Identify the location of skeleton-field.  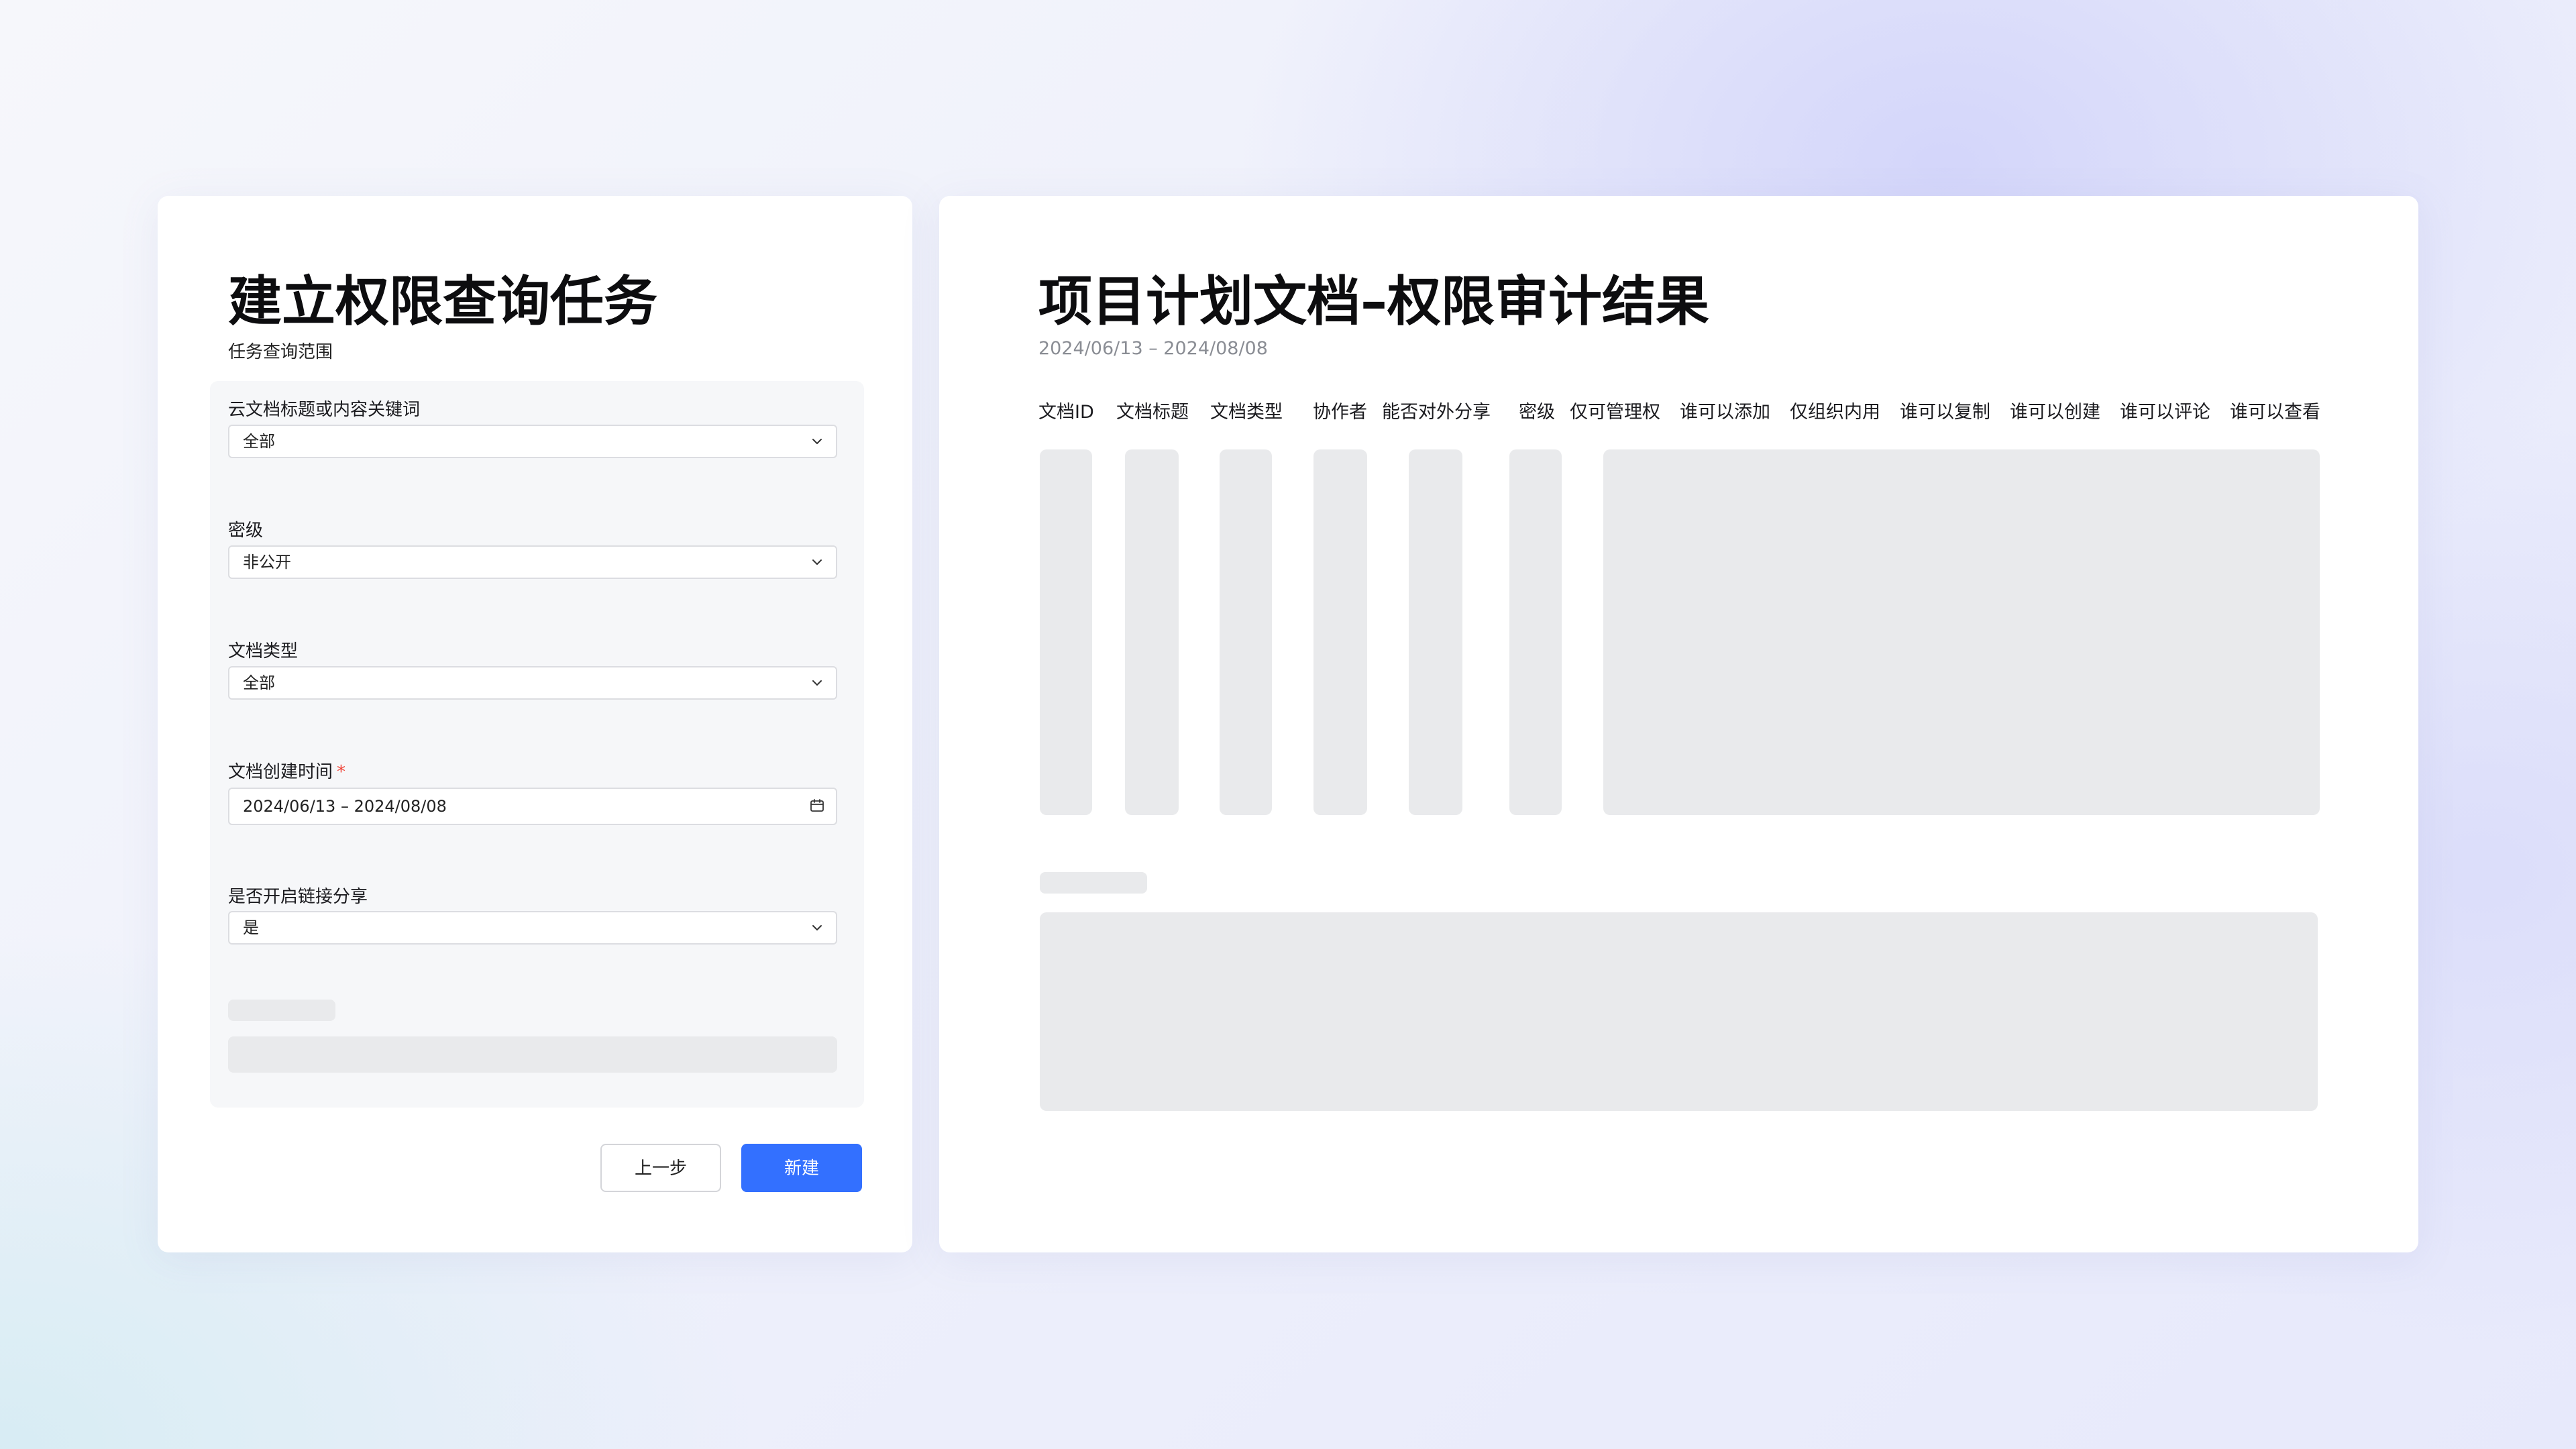
(532, 1054).